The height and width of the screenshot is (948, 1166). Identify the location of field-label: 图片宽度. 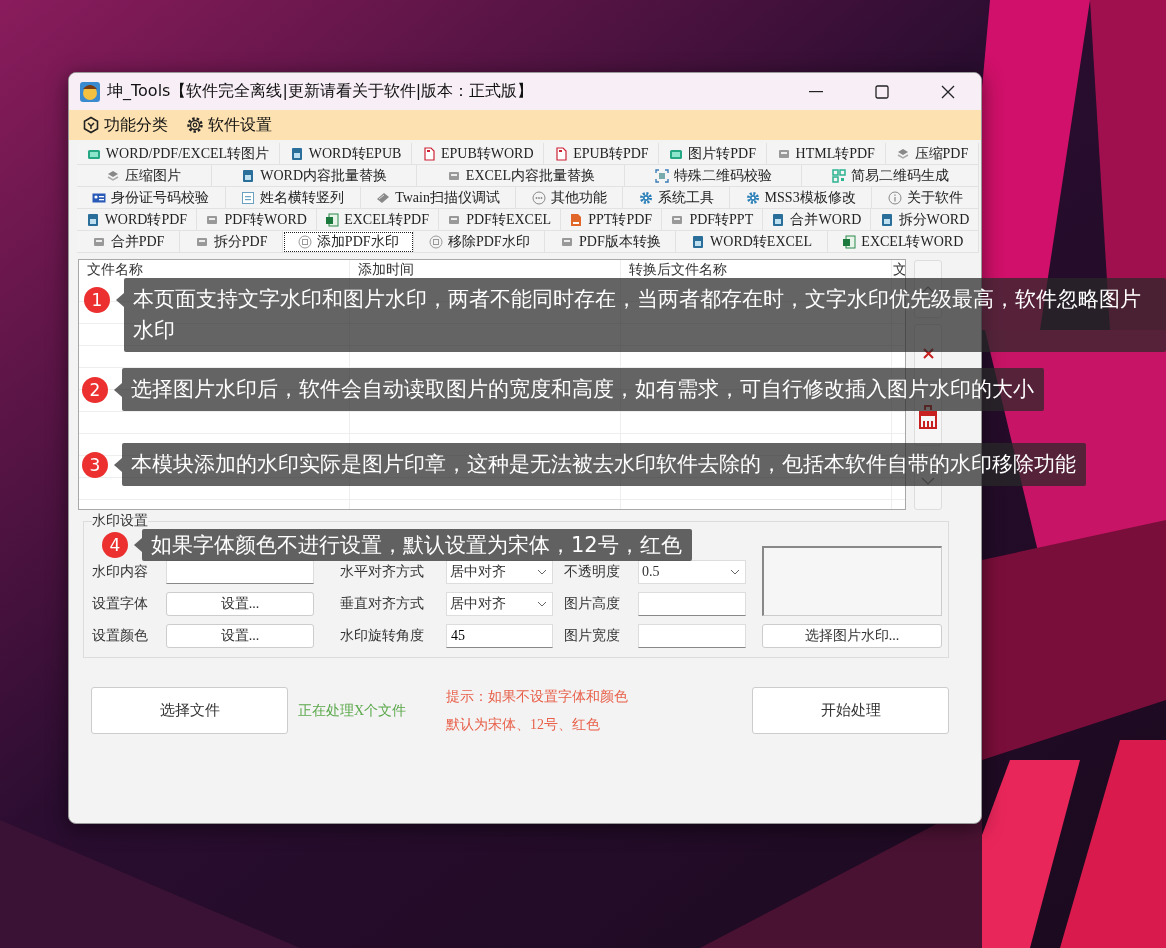
(592, 636).